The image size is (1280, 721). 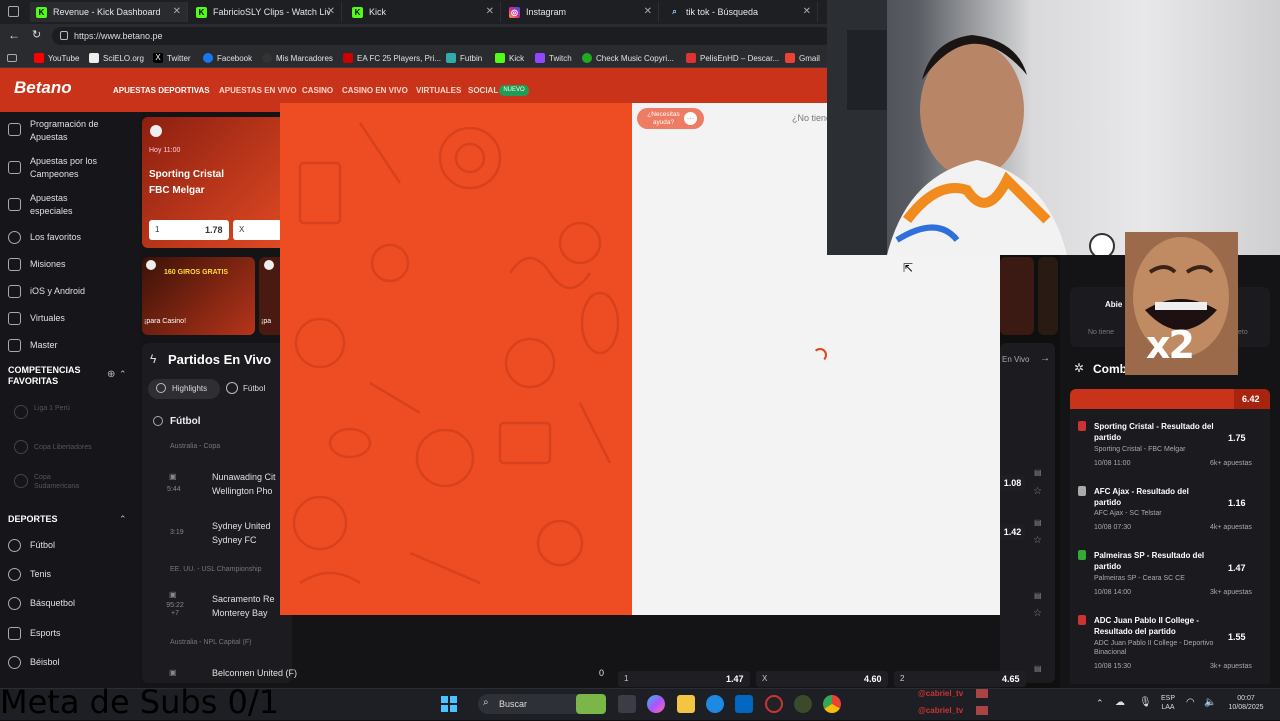 What do you see at coordinates (48, 264) in the screenshot?
I see `sidebar-item-misiones: Misiones` at bounding box center [48, 264].